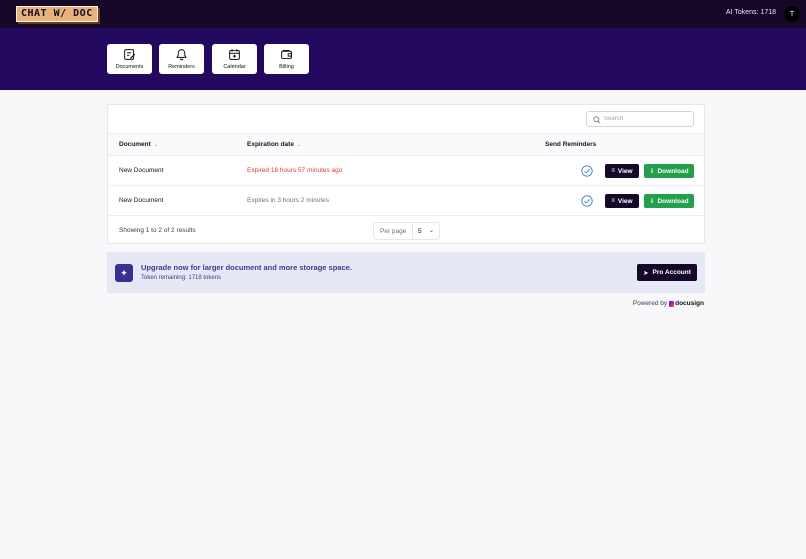 The image size is (806, 559). What do you see at coordinates (288, 200) in the screenshot?
I see `expiration-status: Expires in 3 hours 2 minutes` at bounding box center [288, 200].